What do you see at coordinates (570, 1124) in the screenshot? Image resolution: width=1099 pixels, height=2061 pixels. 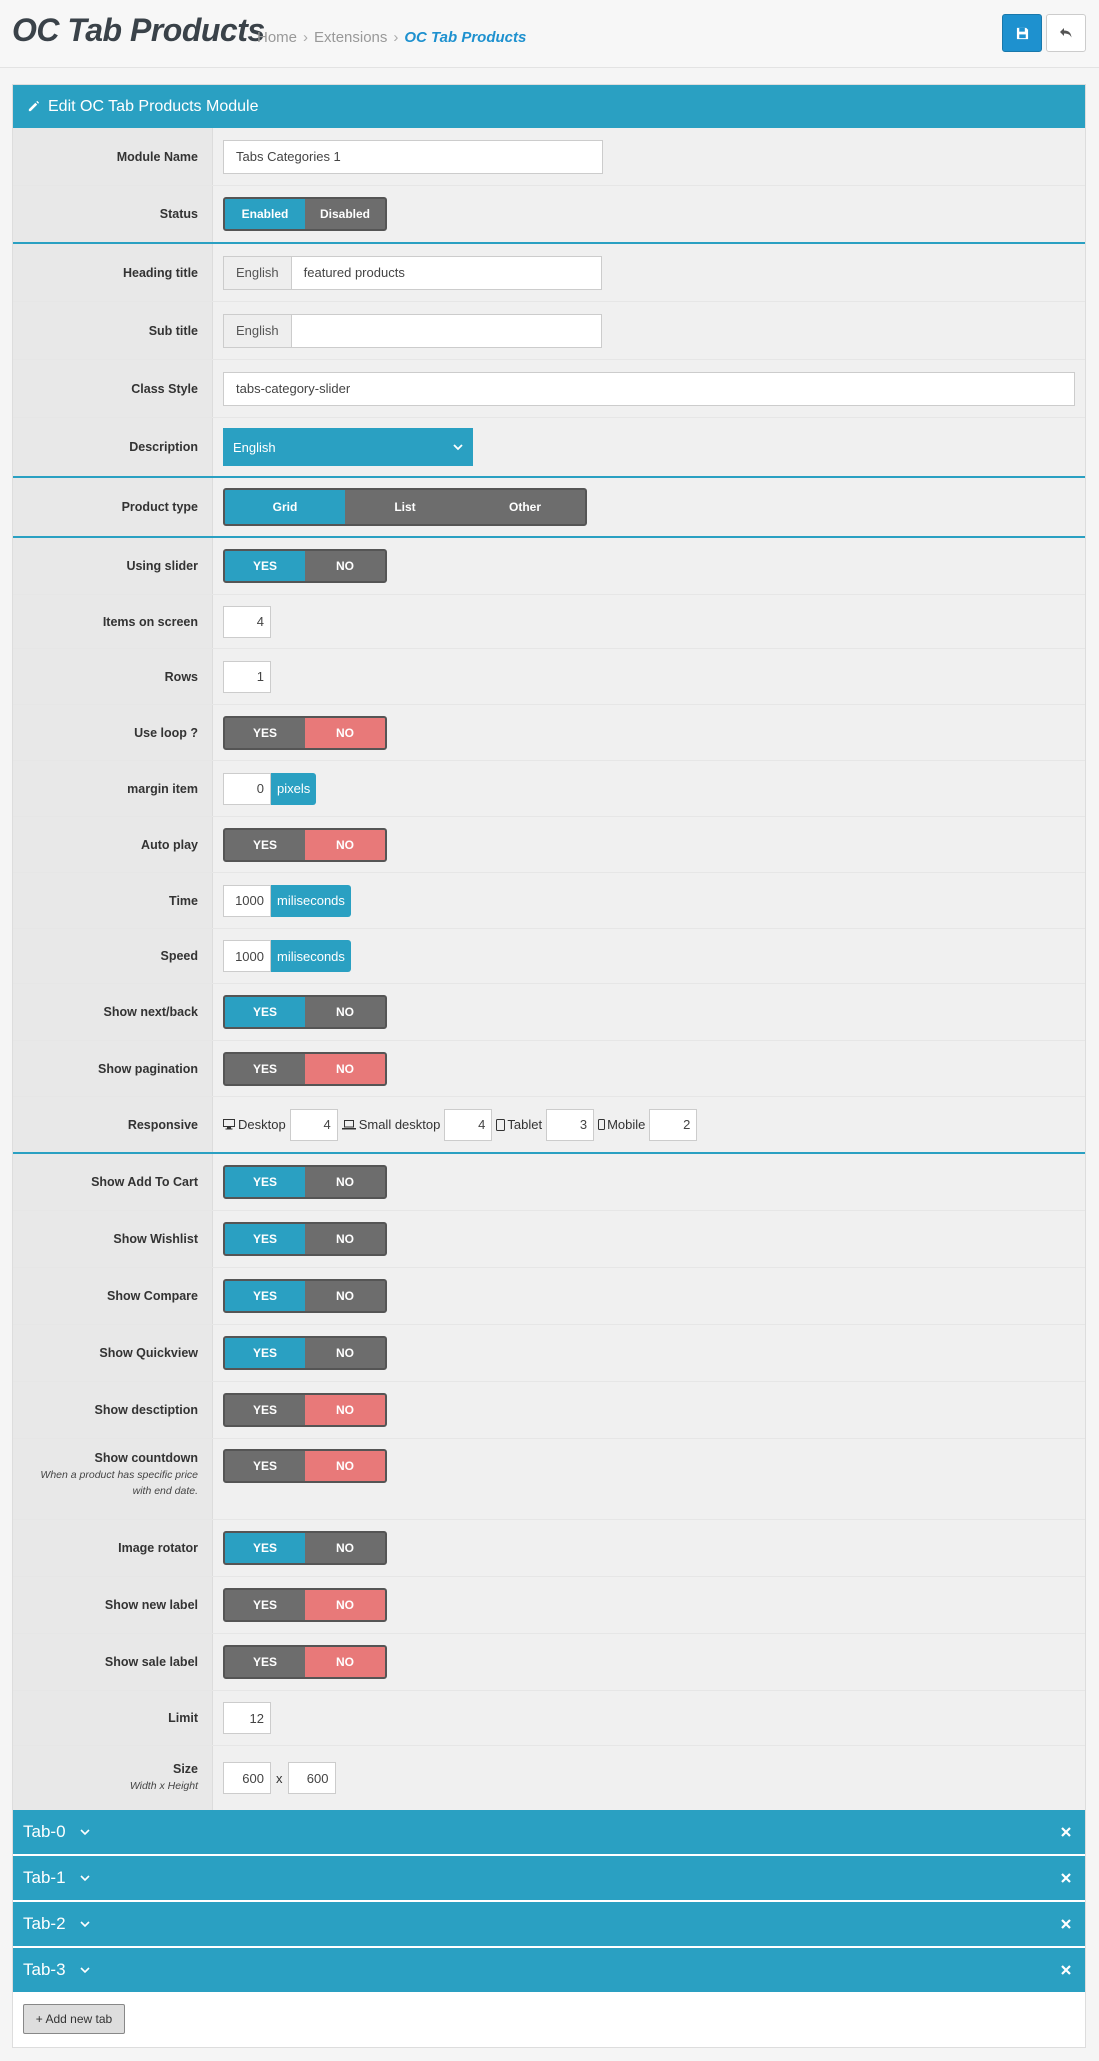 I see `tablet-items-input: 3` at bounding box center [570, 1124].